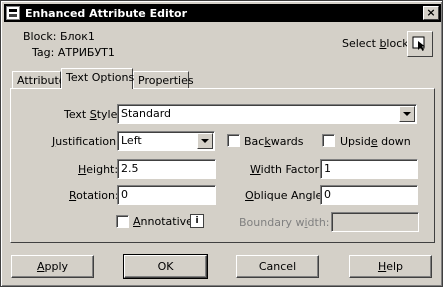 The width and height of the screenshot is (443, 287). Describe the element at coordinates (166, 141) in the screenshot. I see `justification-dropdown: Left` at that location.